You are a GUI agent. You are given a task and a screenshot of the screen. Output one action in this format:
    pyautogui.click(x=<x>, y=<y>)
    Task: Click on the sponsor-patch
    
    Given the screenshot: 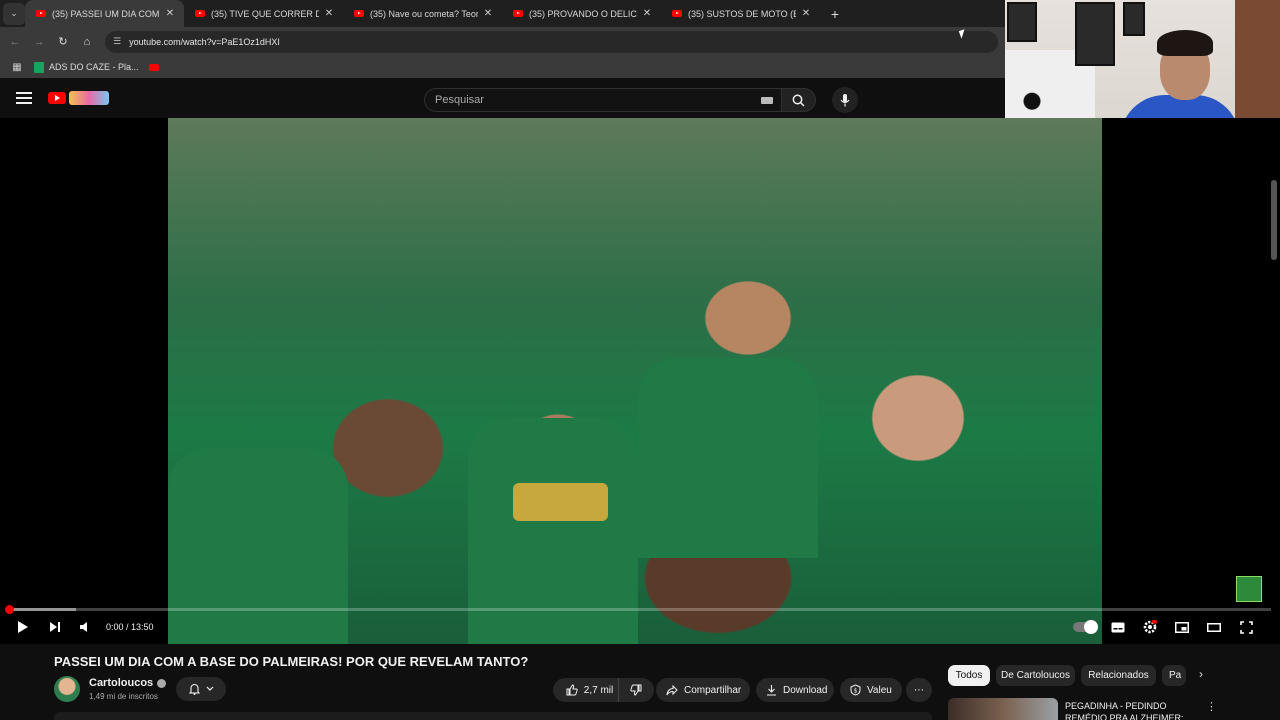 What is the action you would take?
    pyautogui.click(x=560, y=502)
    